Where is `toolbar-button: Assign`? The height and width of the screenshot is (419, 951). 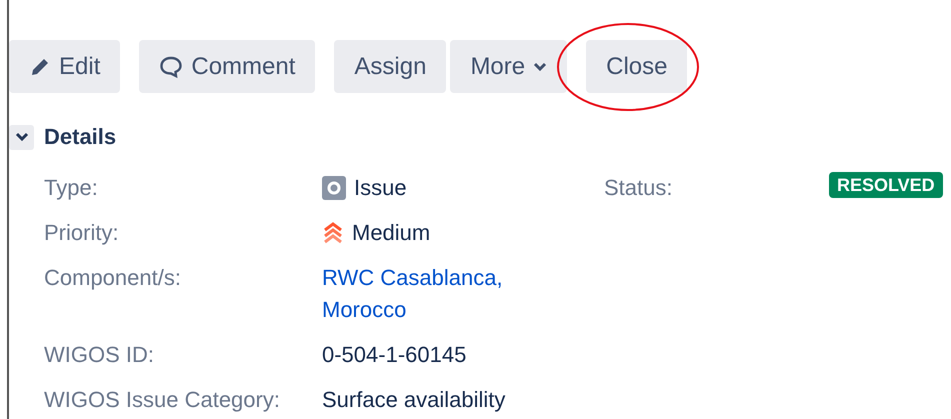
toolbar-button: Assign is located at coordinates (390, 66).